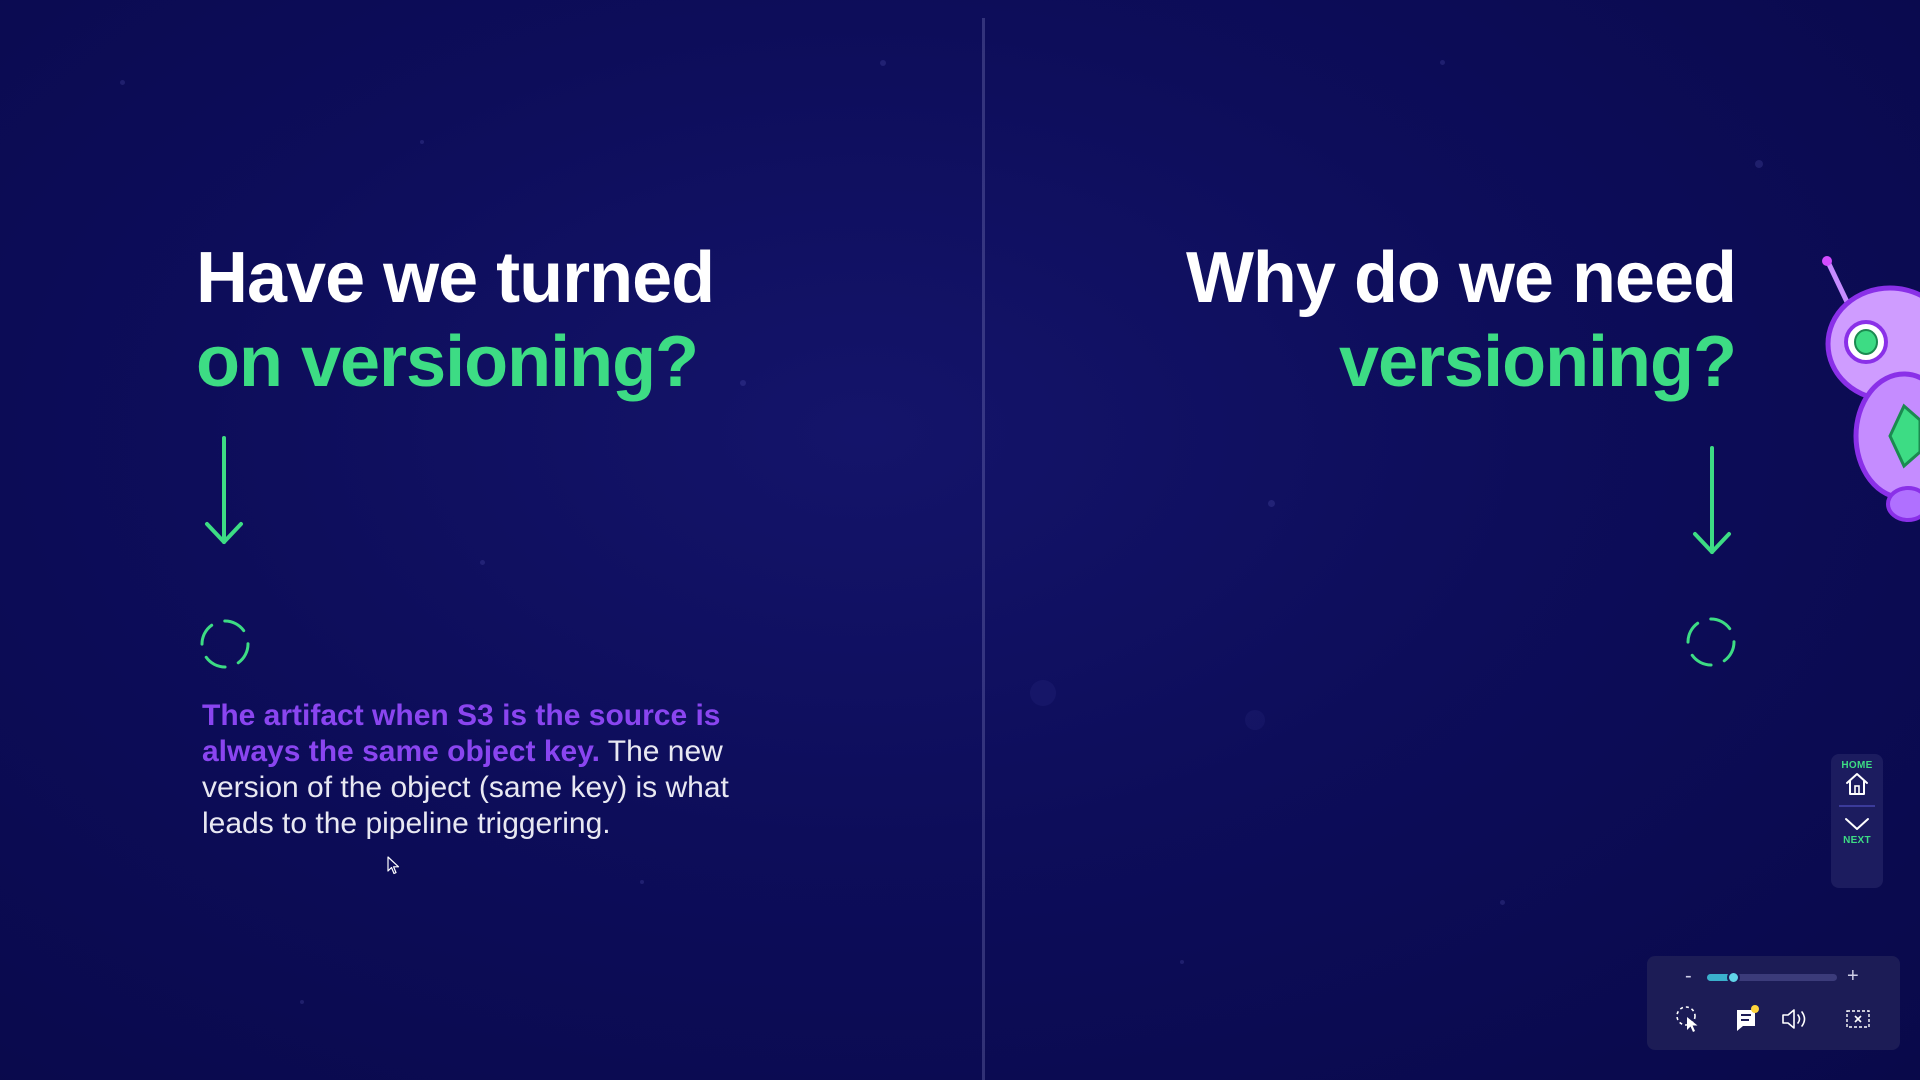  I want to click on home-icon, so click(1857, 784).